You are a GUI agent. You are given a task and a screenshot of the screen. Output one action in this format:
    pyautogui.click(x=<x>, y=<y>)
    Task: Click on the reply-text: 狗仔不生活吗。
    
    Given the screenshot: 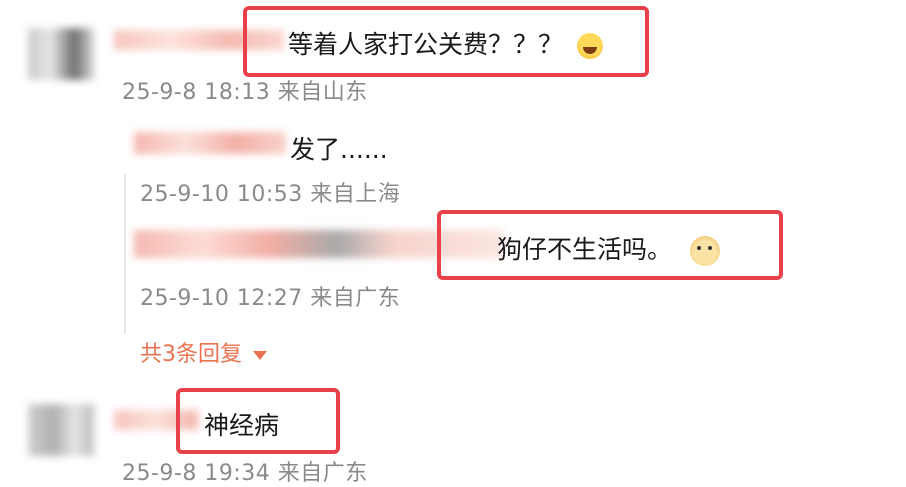 What is the action you would take?
    pyautogui.click(x=608, y=248)
    